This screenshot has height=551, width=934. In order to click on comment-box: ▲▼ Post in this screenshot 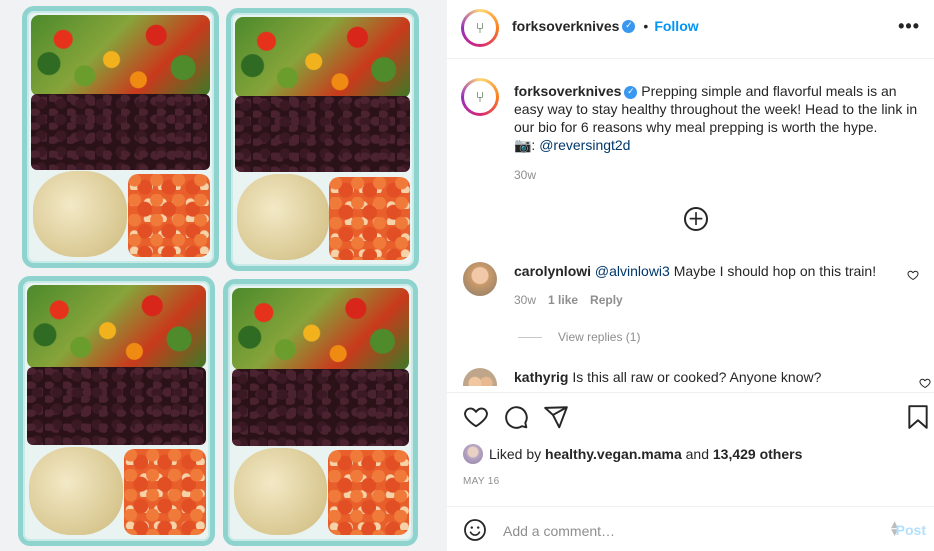, I will do `click(690, 530)`.